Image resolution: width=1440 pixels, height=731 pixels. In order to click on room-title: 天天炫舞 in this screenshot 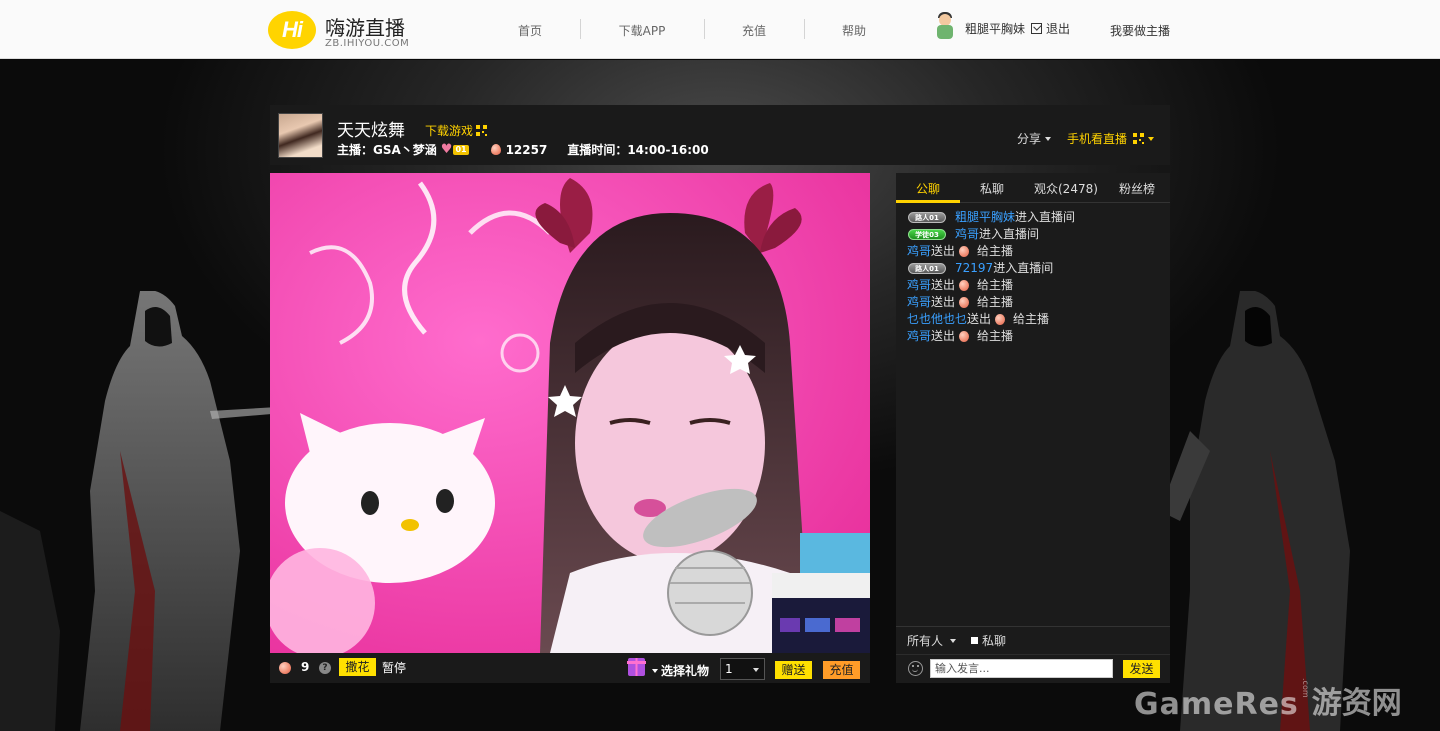, I will do `click(371, 131)`.